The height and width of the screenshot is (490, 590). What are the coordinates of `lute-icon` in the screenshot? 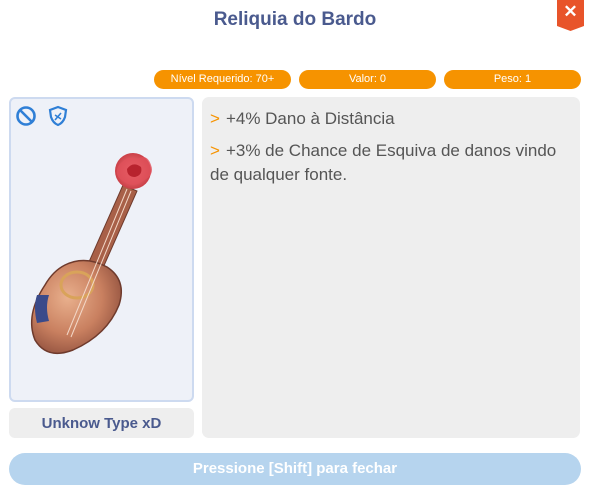 It's located at (91, 254).